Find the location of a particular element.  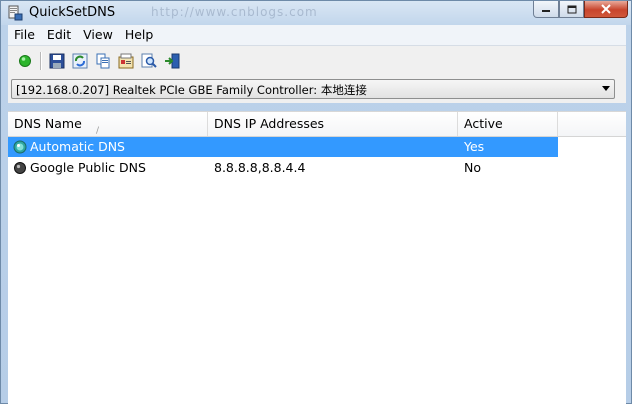

save-icon is located at coordinates (57, 61).